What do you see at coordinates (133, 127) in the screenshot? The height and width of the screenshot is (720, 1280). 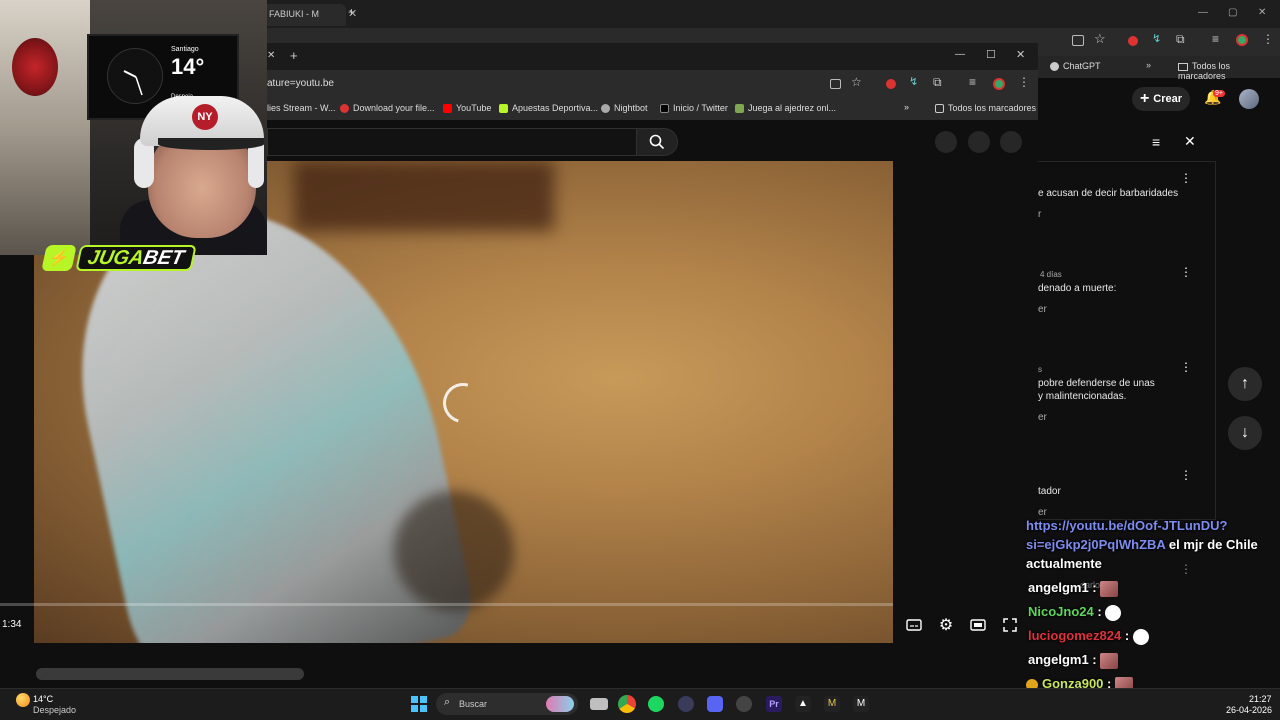 I see `webcam-overlay: Santiago 14° Despeja NY` at bounding box center [133, 127].